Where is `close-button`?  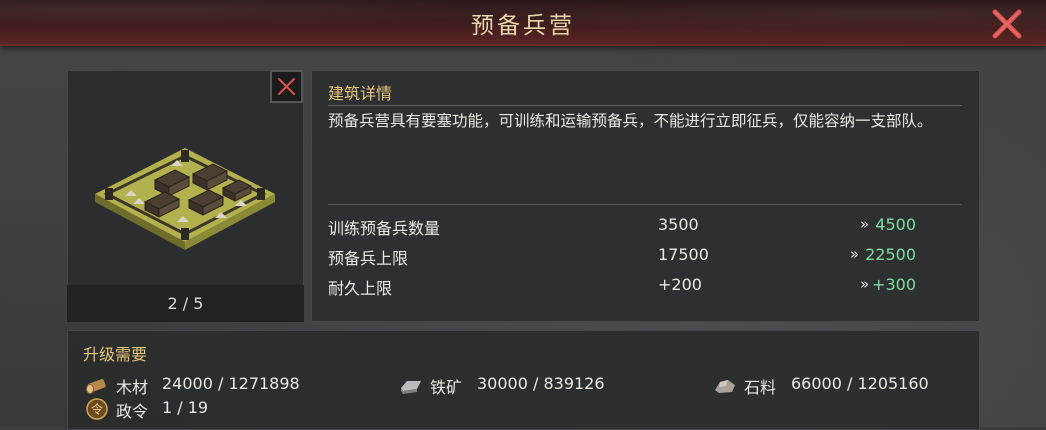
close-button is located at coordinates (1007, 24).